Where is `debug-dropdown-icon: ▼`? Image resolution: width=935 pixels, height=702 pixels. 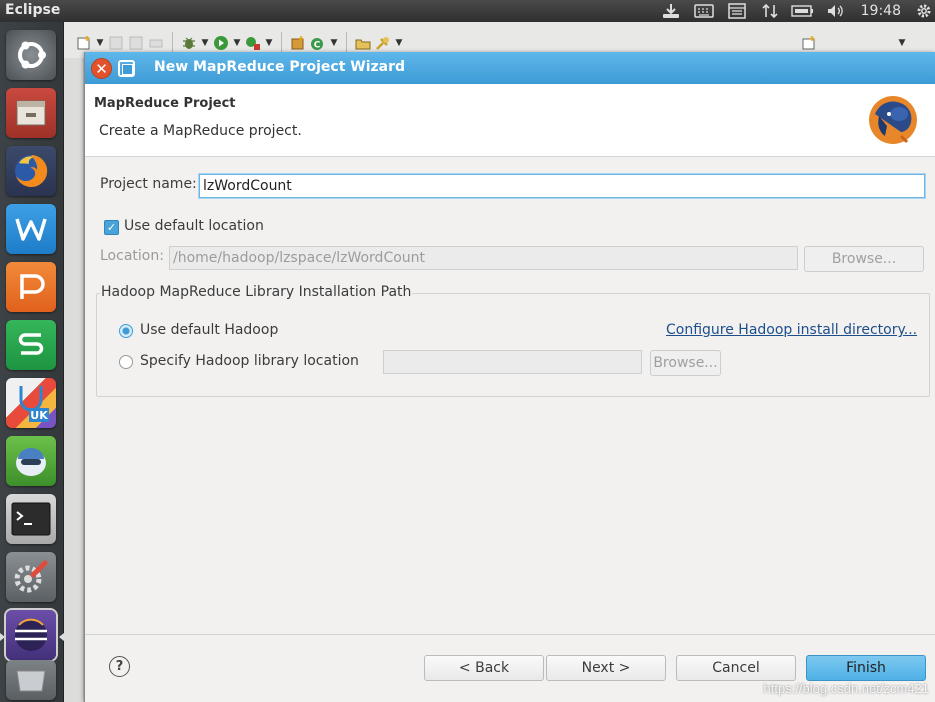 debug-dropdown-icon: ▼ is located at coordinates (205, 43).